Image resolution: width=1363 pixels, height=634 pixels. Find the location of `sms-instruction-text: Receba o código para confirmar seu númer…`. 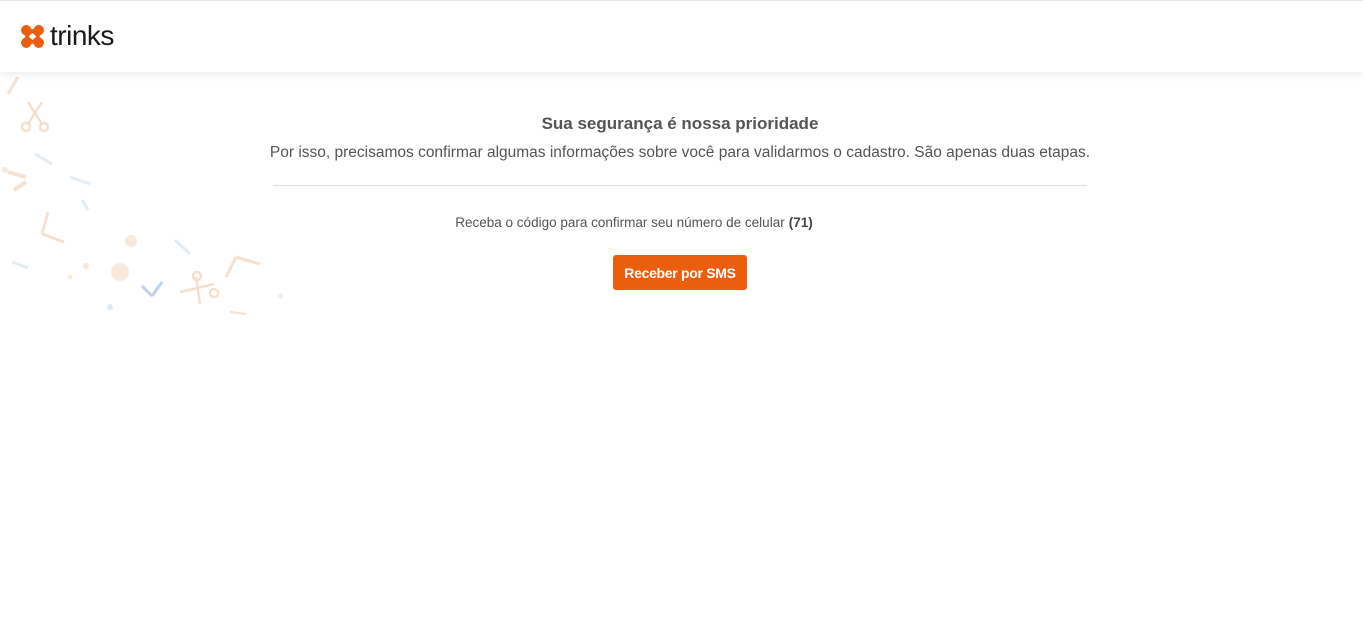

sms-instruction-text: Receba o código para confirmar seu númer… is located at coordinates (620, 222).